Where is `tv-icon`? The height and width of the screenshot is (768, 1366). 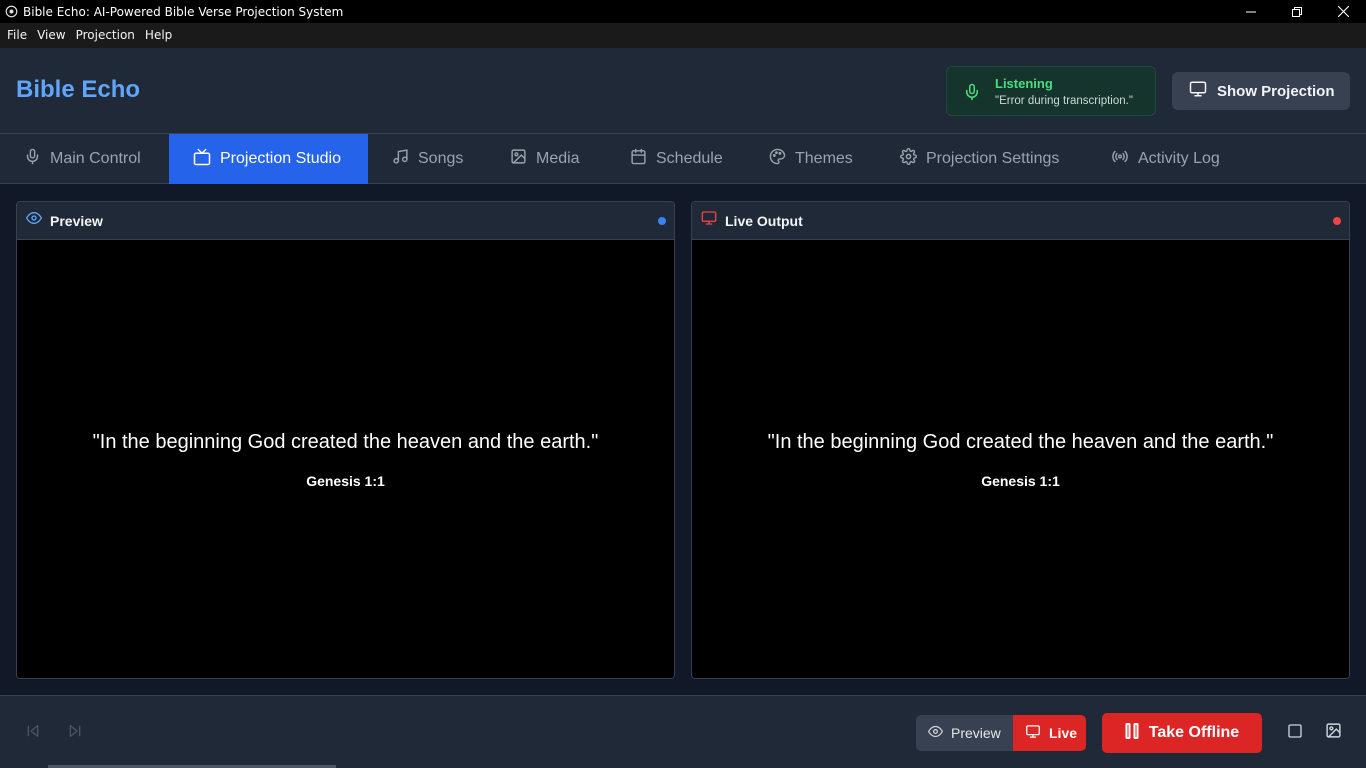
tv-icon is located at coordinates (202, 159).